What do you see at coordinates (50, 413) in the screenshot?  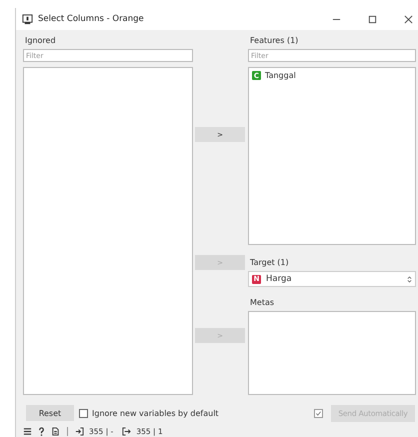 I see `reset-button: Reset` at bounding box center [50, 413].